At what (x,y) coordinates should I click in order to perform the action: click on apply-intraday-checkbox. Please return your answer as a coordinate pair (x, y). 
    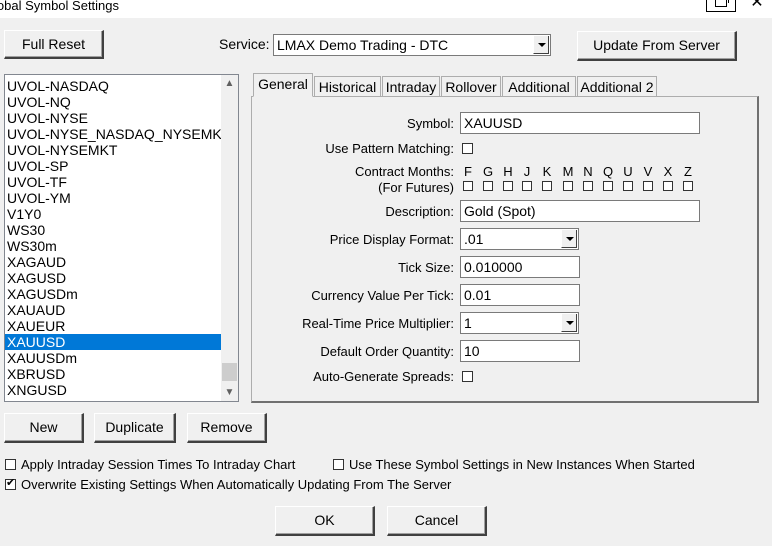
    Looking at the image, I should click on (10, 464).